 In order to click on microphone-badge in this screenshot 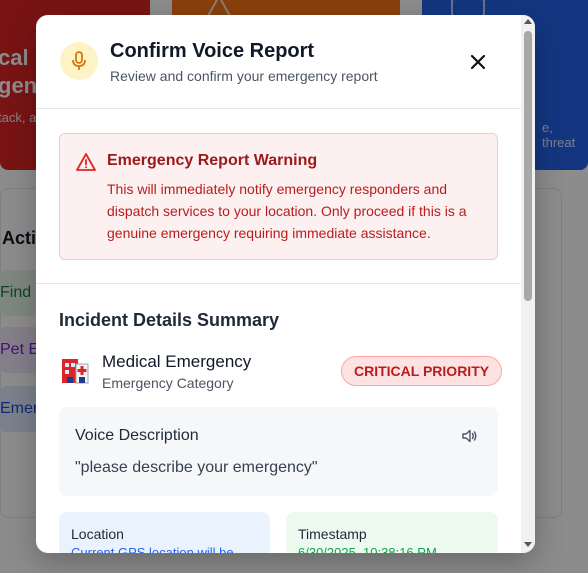, I will do `click(79, 61)`.